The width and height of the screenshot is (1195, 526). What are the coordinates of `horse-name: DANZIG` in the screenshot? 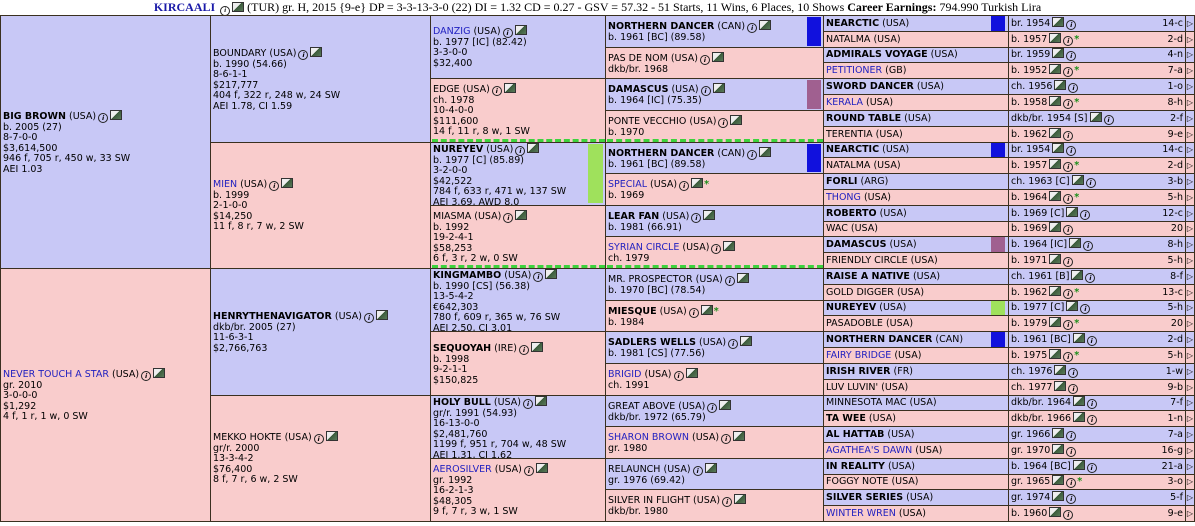 It's located at (451, 31).